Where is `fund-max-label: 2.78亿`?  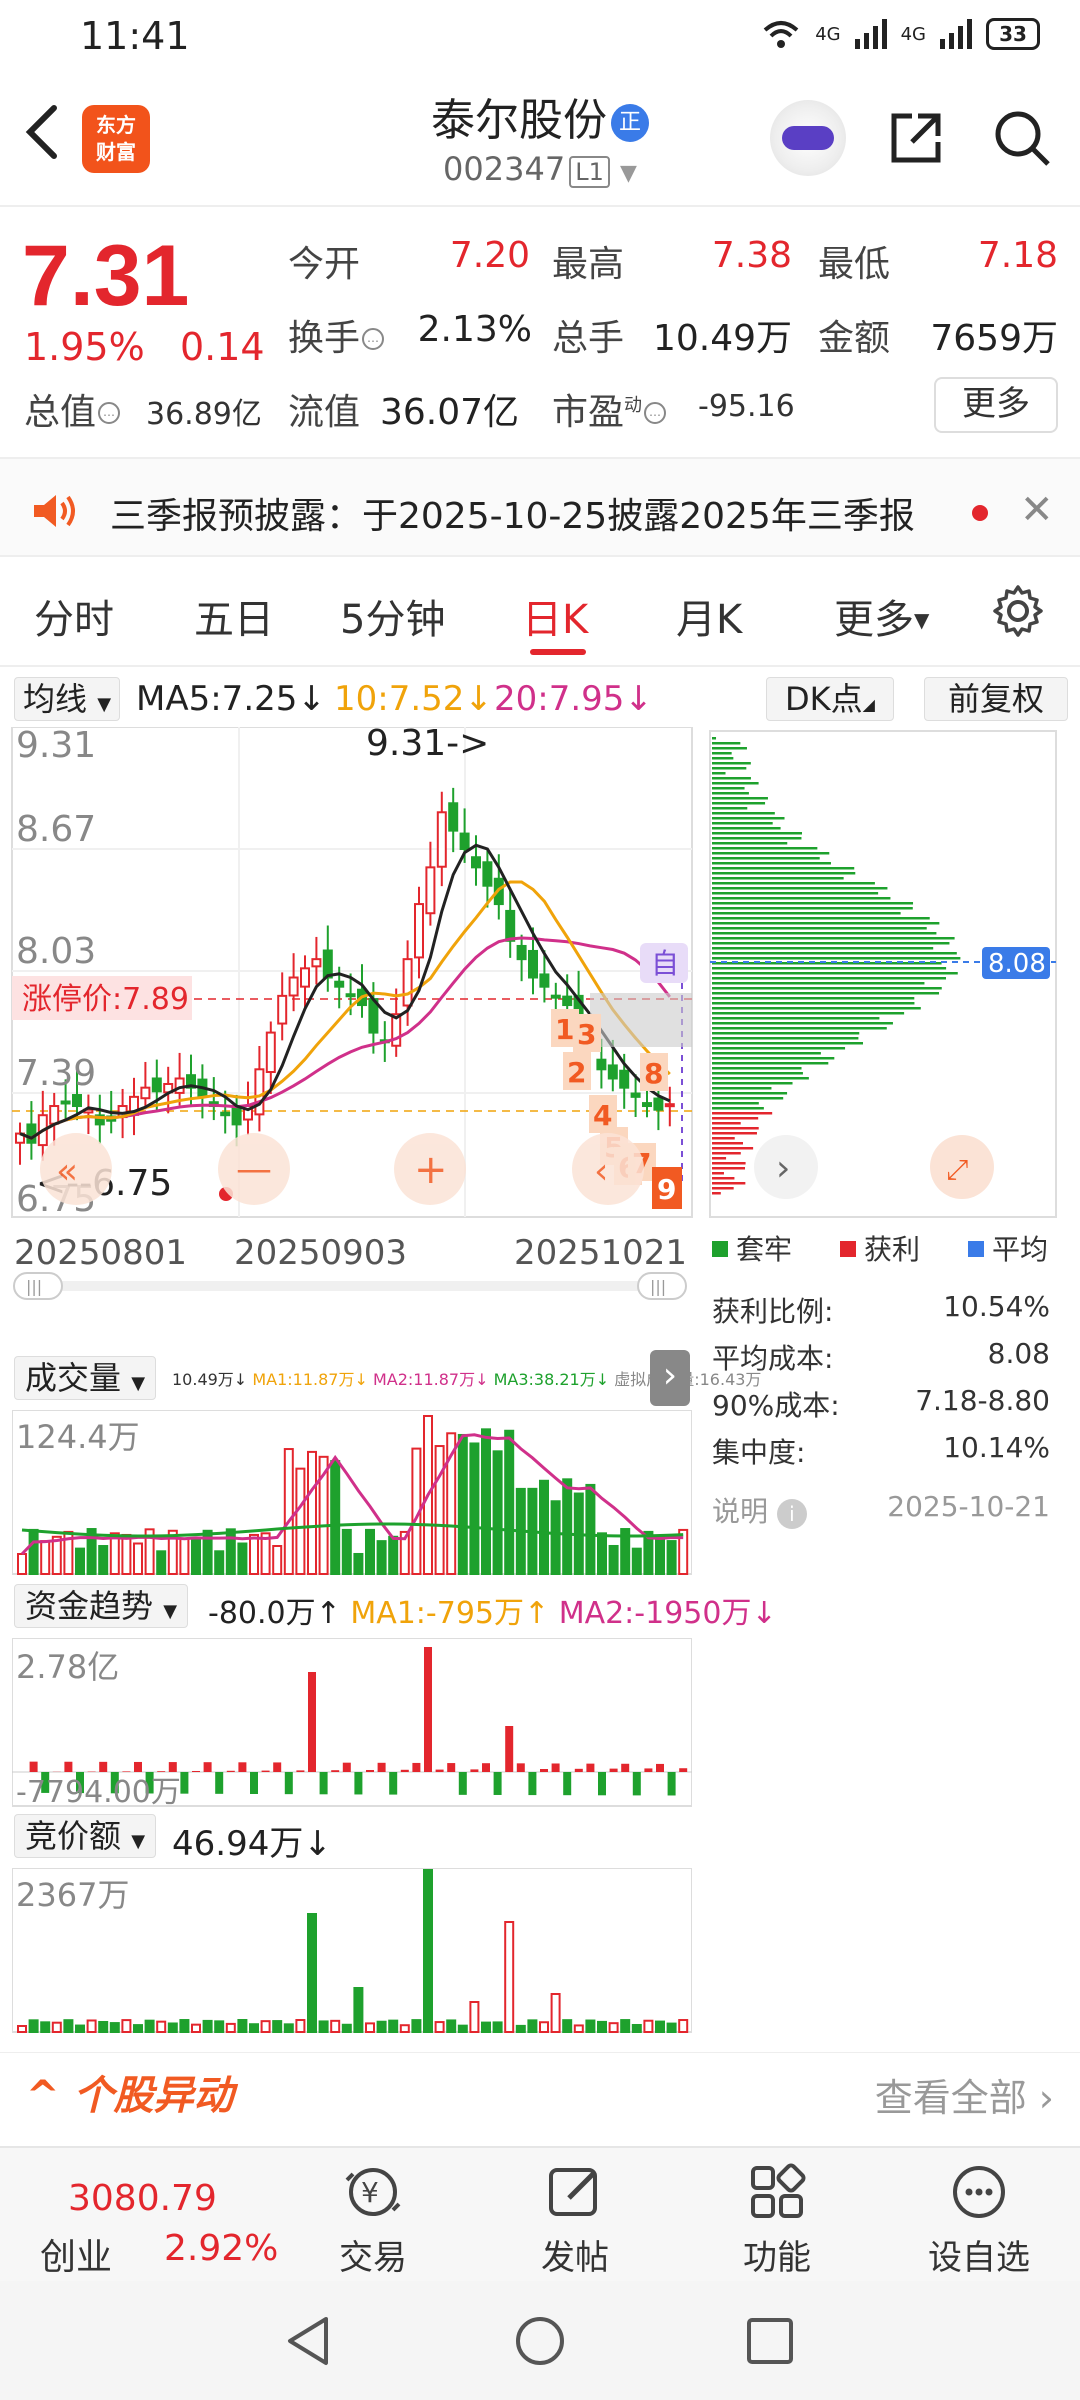 fund-max-label: 2.78亿 is located at coordinates (67, 1667).